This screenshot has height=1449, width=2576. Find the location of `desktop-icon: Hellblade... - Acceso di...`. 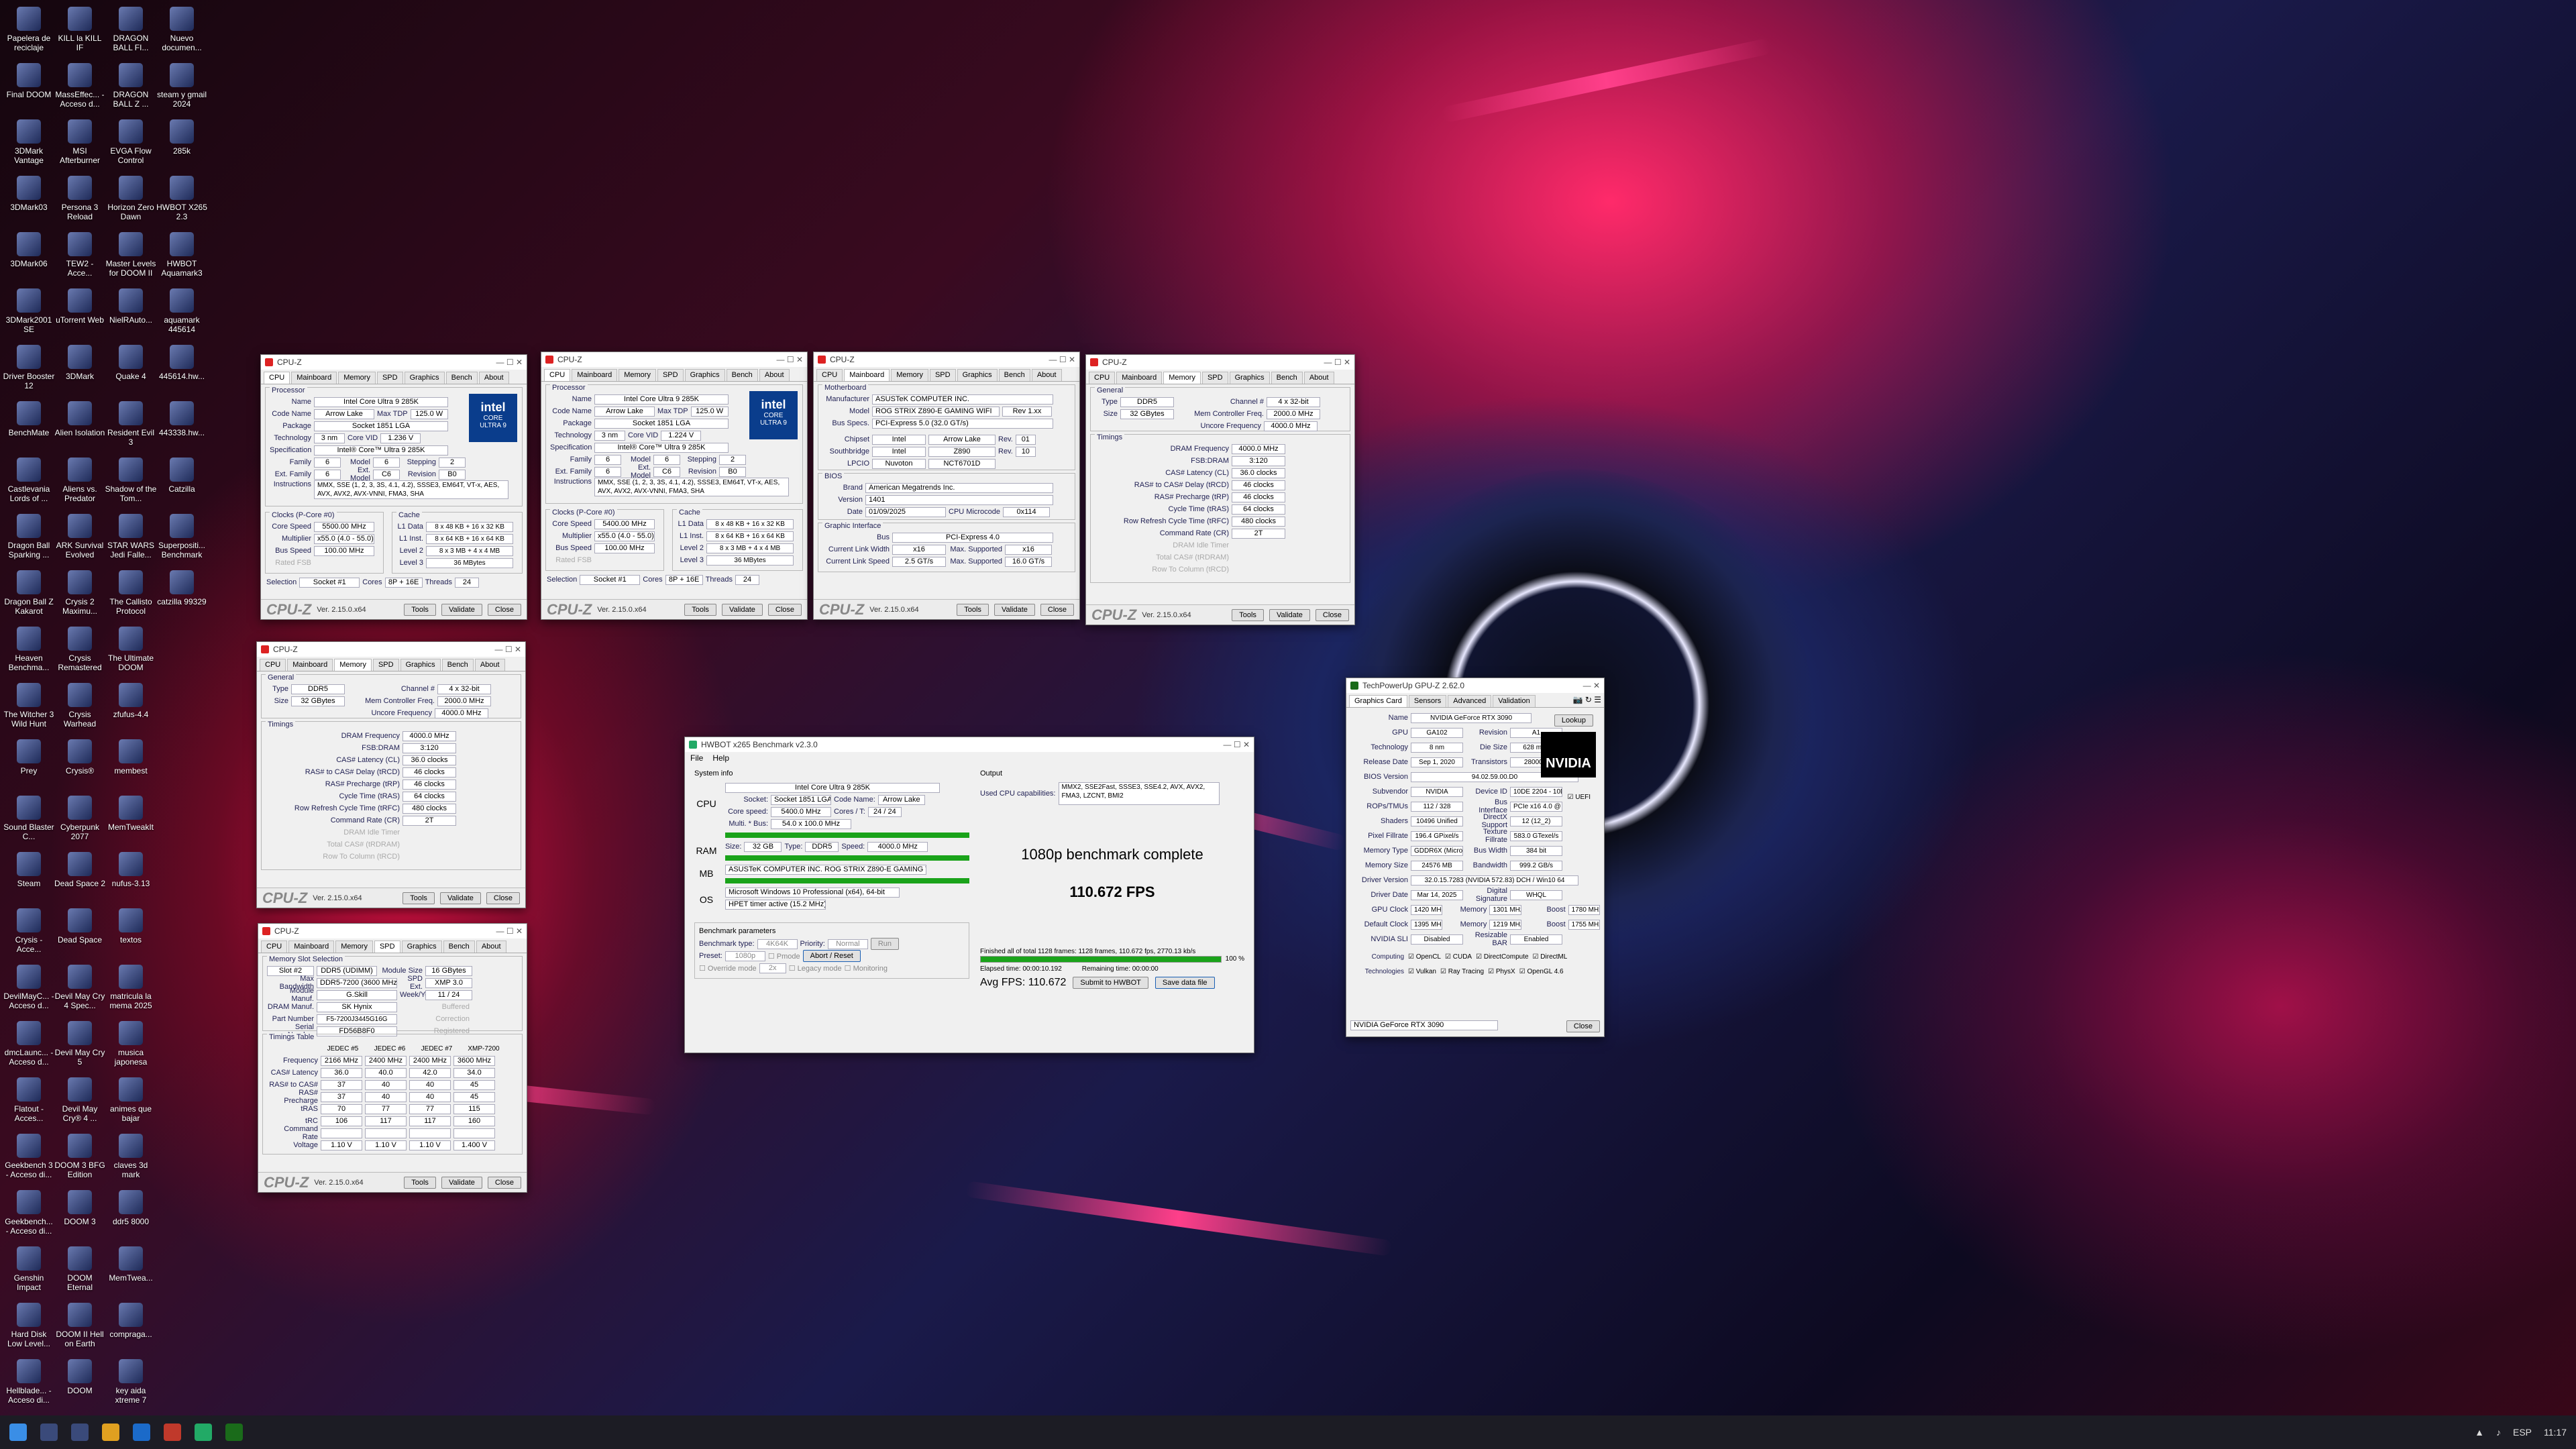

desktop-icon: Hellblade... - Acceso di... is located at coordinates (29, 1381).